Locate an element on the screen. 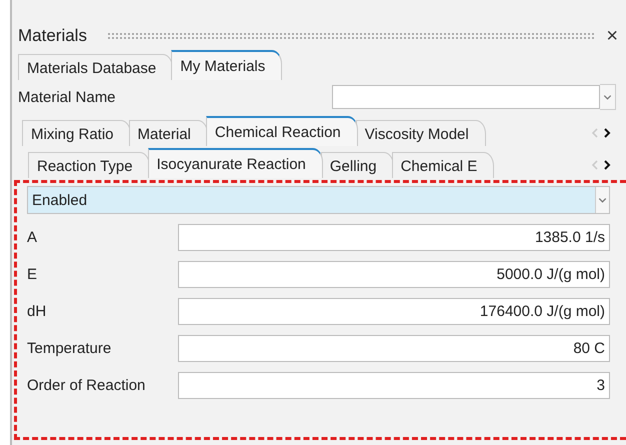  status-dropdown: Enabled is located at coordinates (318, 200).